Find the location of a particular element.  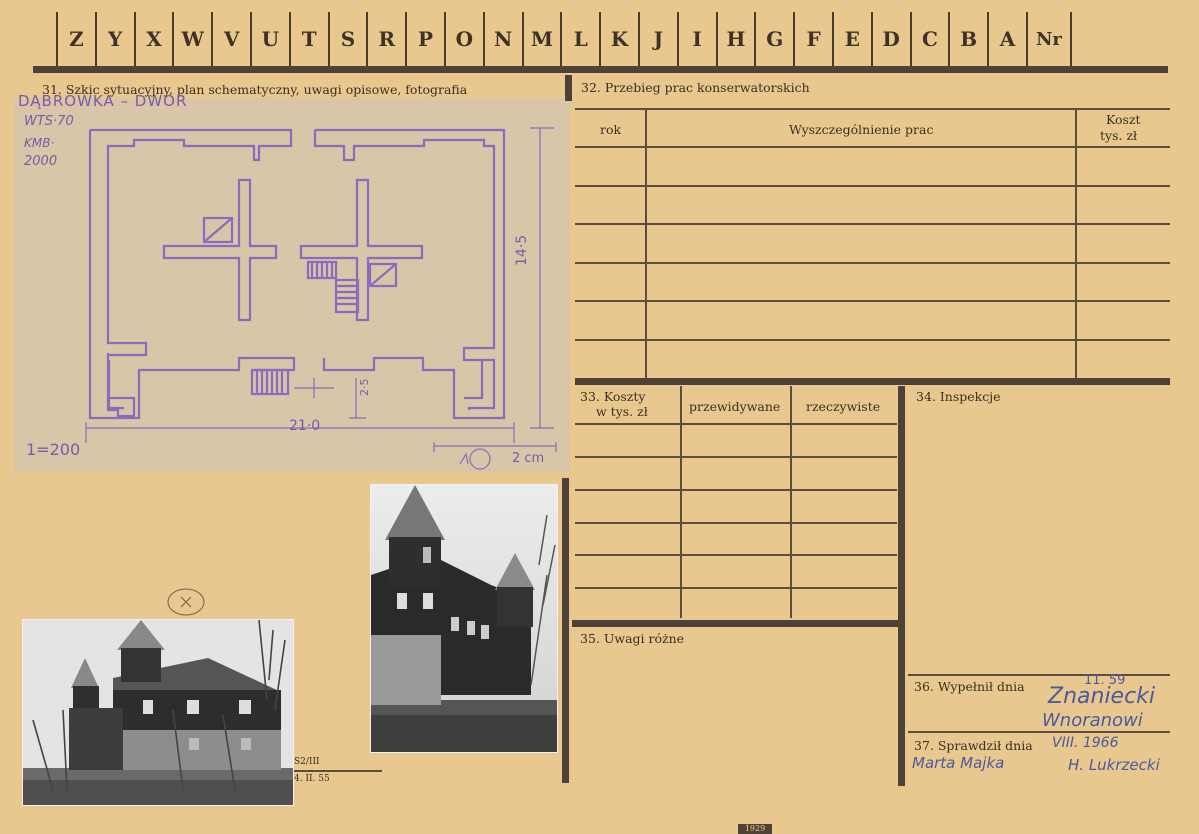

section-36-top-line is located at coordinates (1039, 675).